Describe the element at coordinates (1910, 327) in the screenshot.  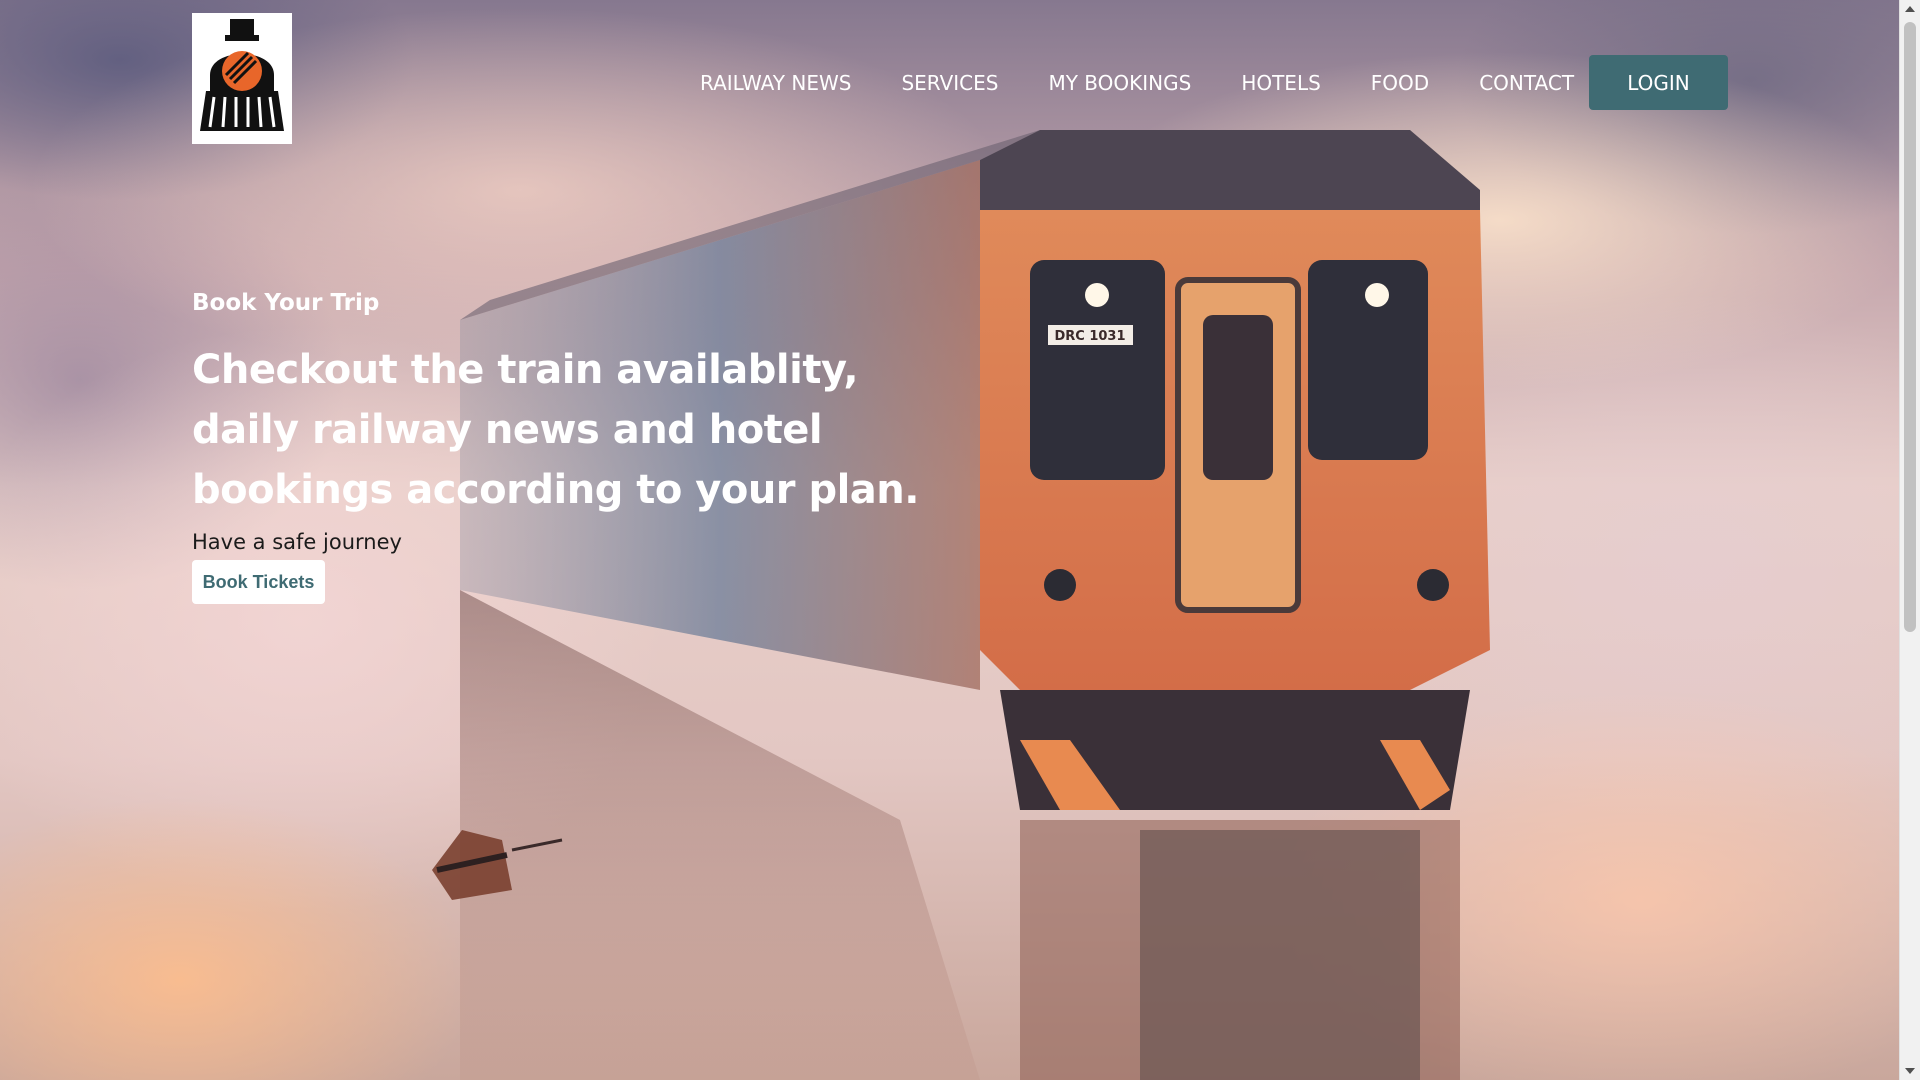
I see `scrollbar-thumb` at that location.